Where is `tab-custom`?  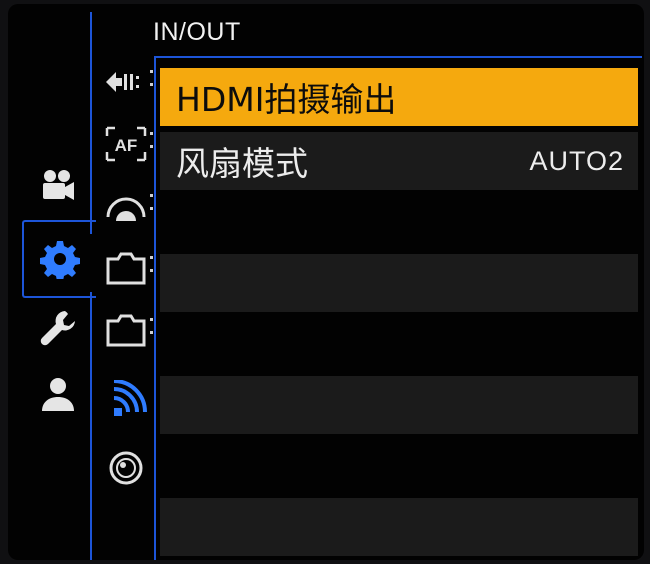
tab-custom is located at coordinates (58, 328).